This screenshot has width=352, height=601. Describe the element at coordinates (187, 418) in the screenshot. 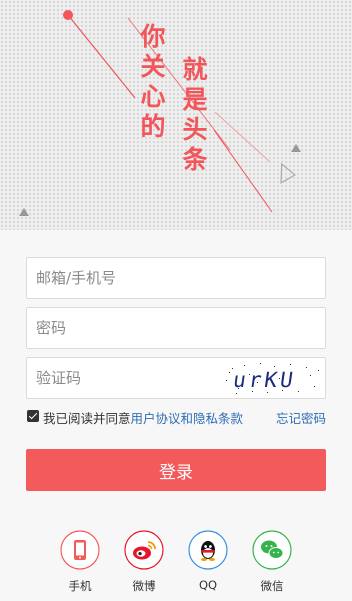

I see `agreement-link: 用户协议和隐私条款` at that location.